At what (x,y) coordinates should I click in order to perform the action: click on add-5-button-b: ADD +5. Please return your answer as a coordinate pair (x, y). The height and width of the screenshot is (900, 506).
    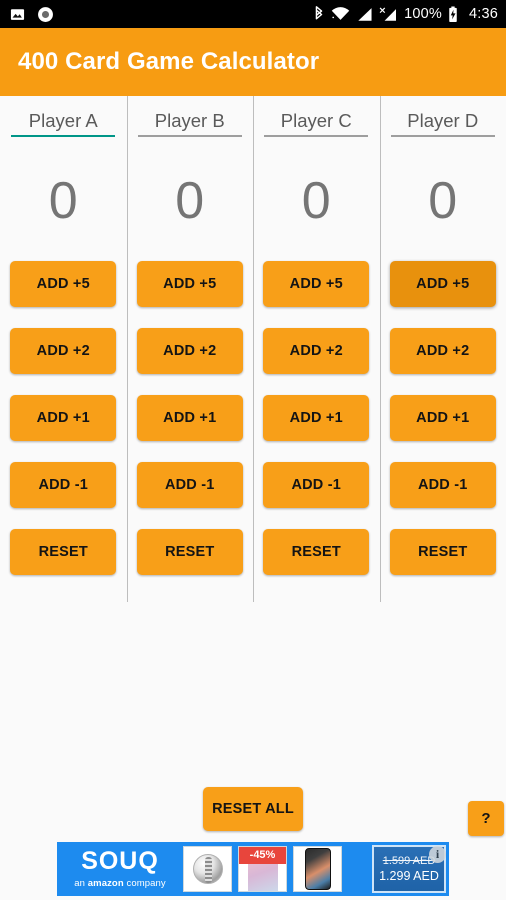
    Looking at the image, I should click on (189, 284).